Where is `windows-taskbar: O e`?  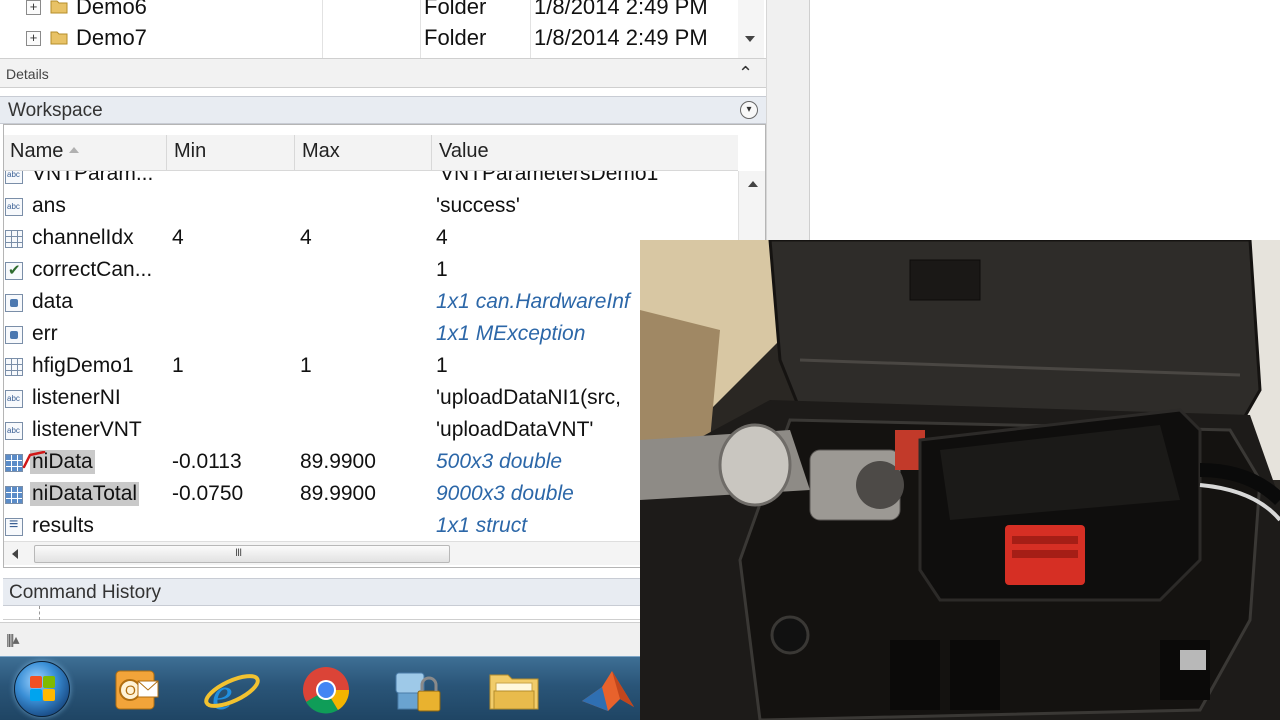 windows-taskbar: O e is located at coordinates (320, 688).